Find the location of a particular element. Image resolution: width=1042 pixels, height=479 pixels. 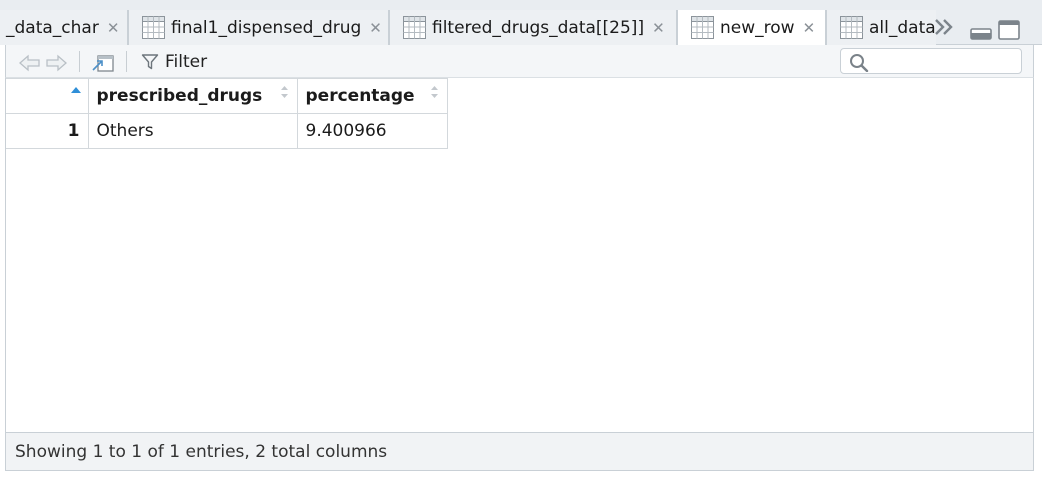

tab-label: _data_char is located at coordinates (52, 27).